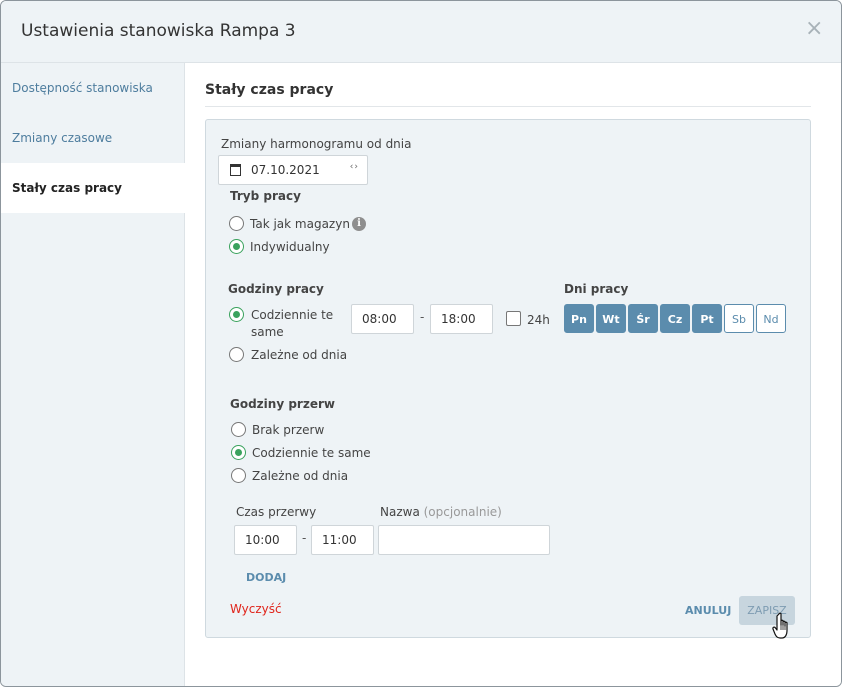 The height and width of the screenshot is (687, 842). I want to click on add-break-button: DODAJ, so click(266, 577).